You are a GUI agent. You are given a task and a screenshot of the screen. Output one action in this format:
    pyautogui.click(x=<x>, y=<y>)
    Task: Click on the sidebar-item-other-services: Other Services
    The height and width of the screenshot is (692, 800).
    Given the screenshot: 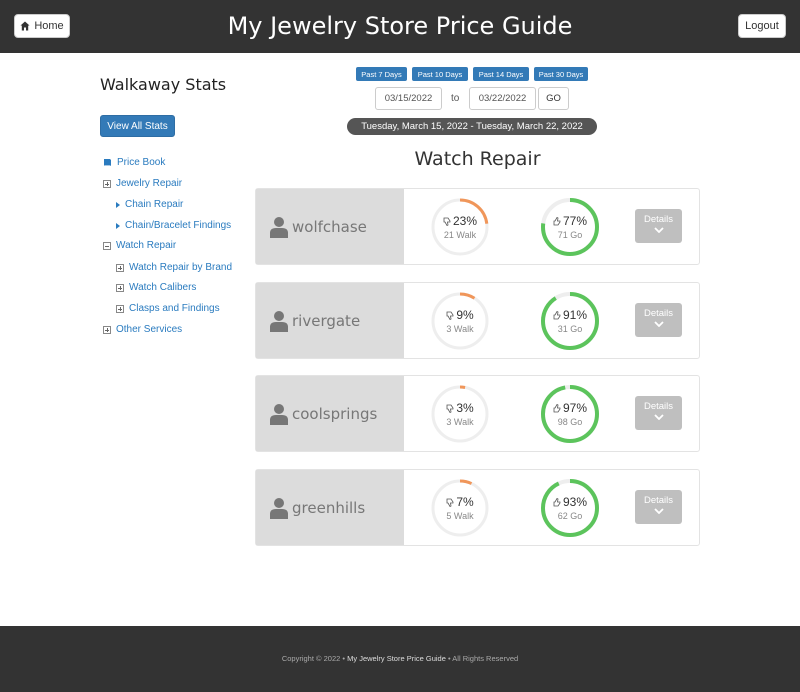 What is the action you would take?
    pyautogui.click(x=142, y=329)
    